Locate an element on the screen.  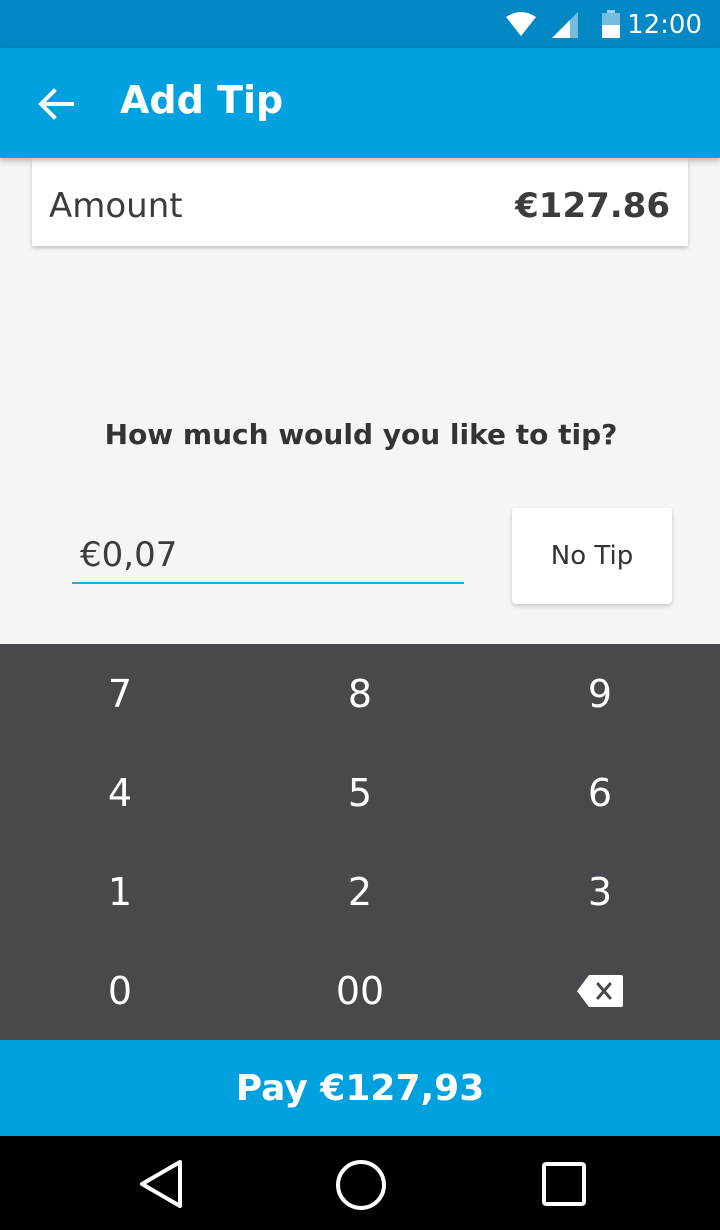
back-triangle-icon is located at coordinates (161, 1184).